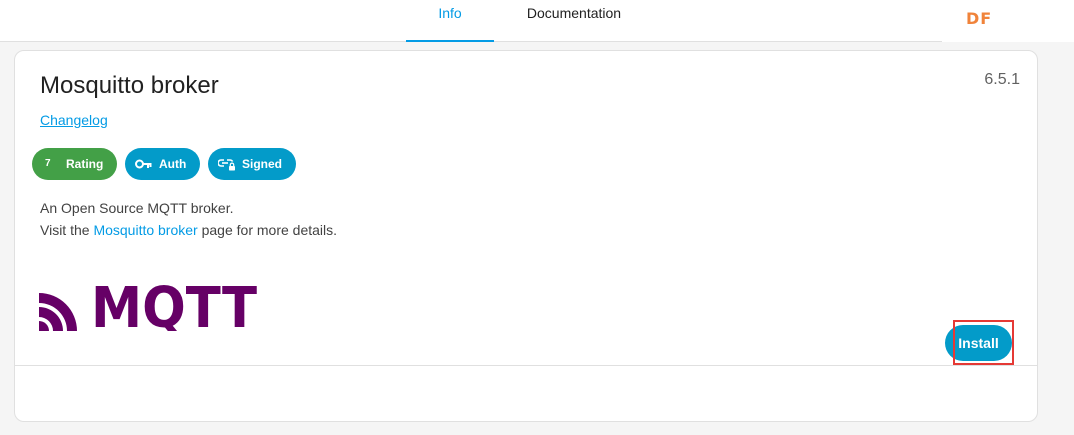  Describe the element at coordinates (1008, 21) in the screenshot. I see `top-right-area` at that location.